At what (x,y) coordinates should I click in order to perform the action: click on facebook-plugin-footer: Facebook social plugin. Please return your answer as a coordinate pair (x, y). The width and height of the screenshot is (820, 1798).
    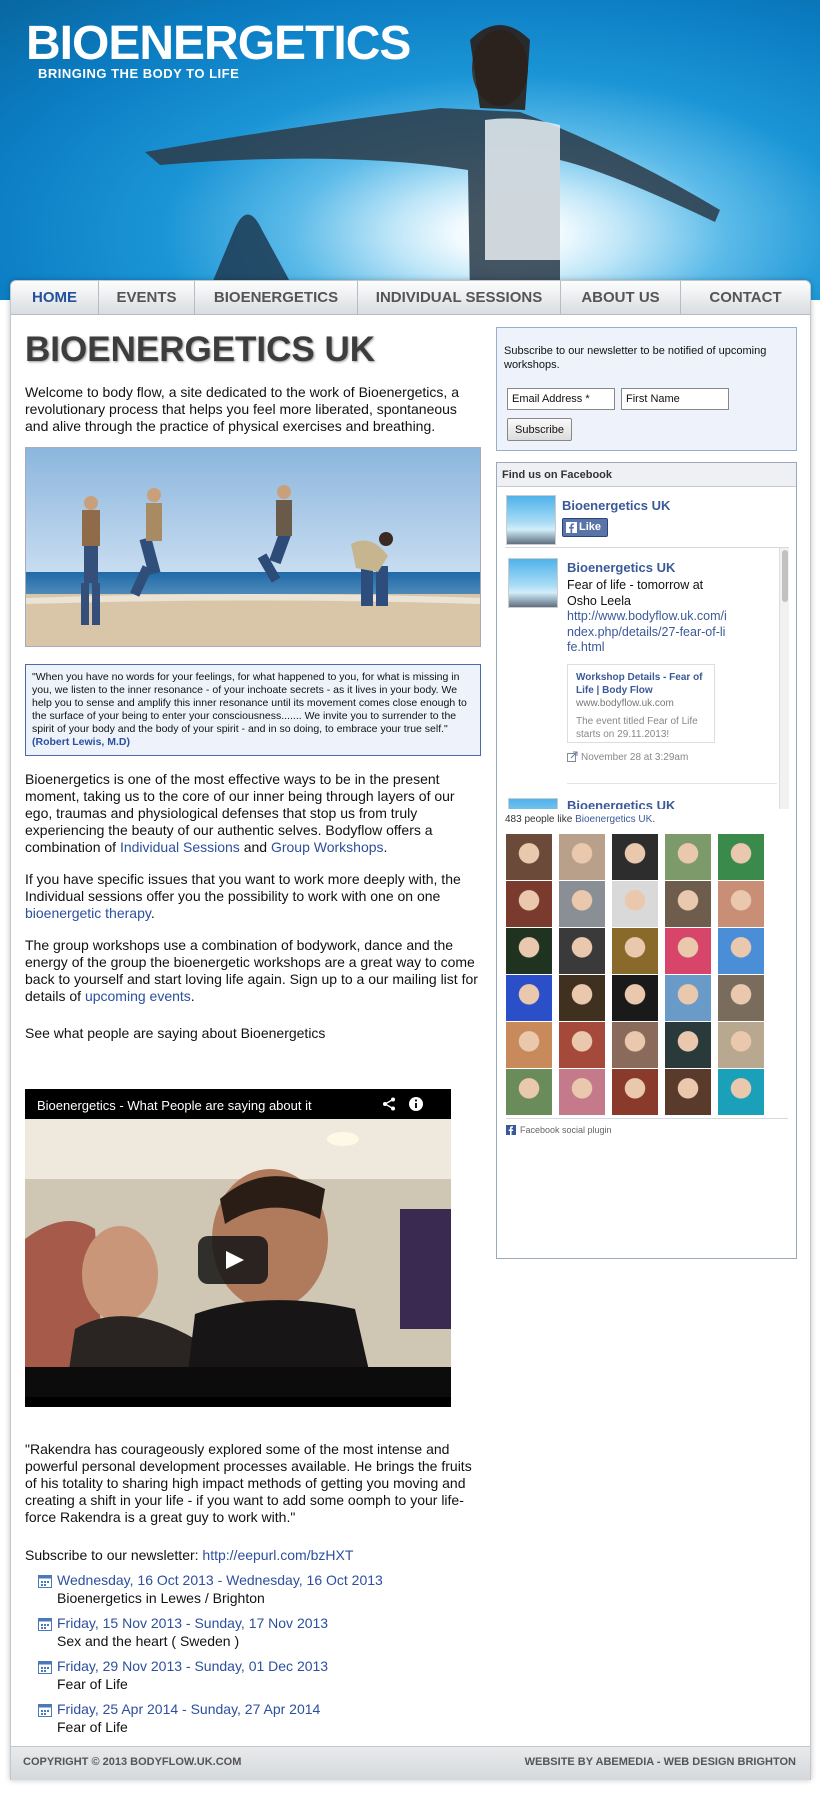
    Looking at the image, I should click on (647, 1126).